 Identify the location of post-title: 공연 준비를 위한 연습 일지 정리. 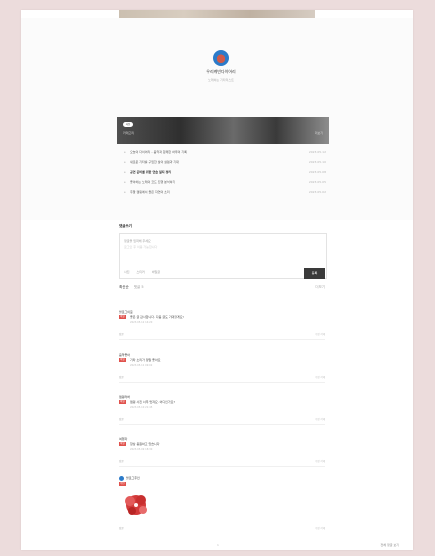
(212, 172).